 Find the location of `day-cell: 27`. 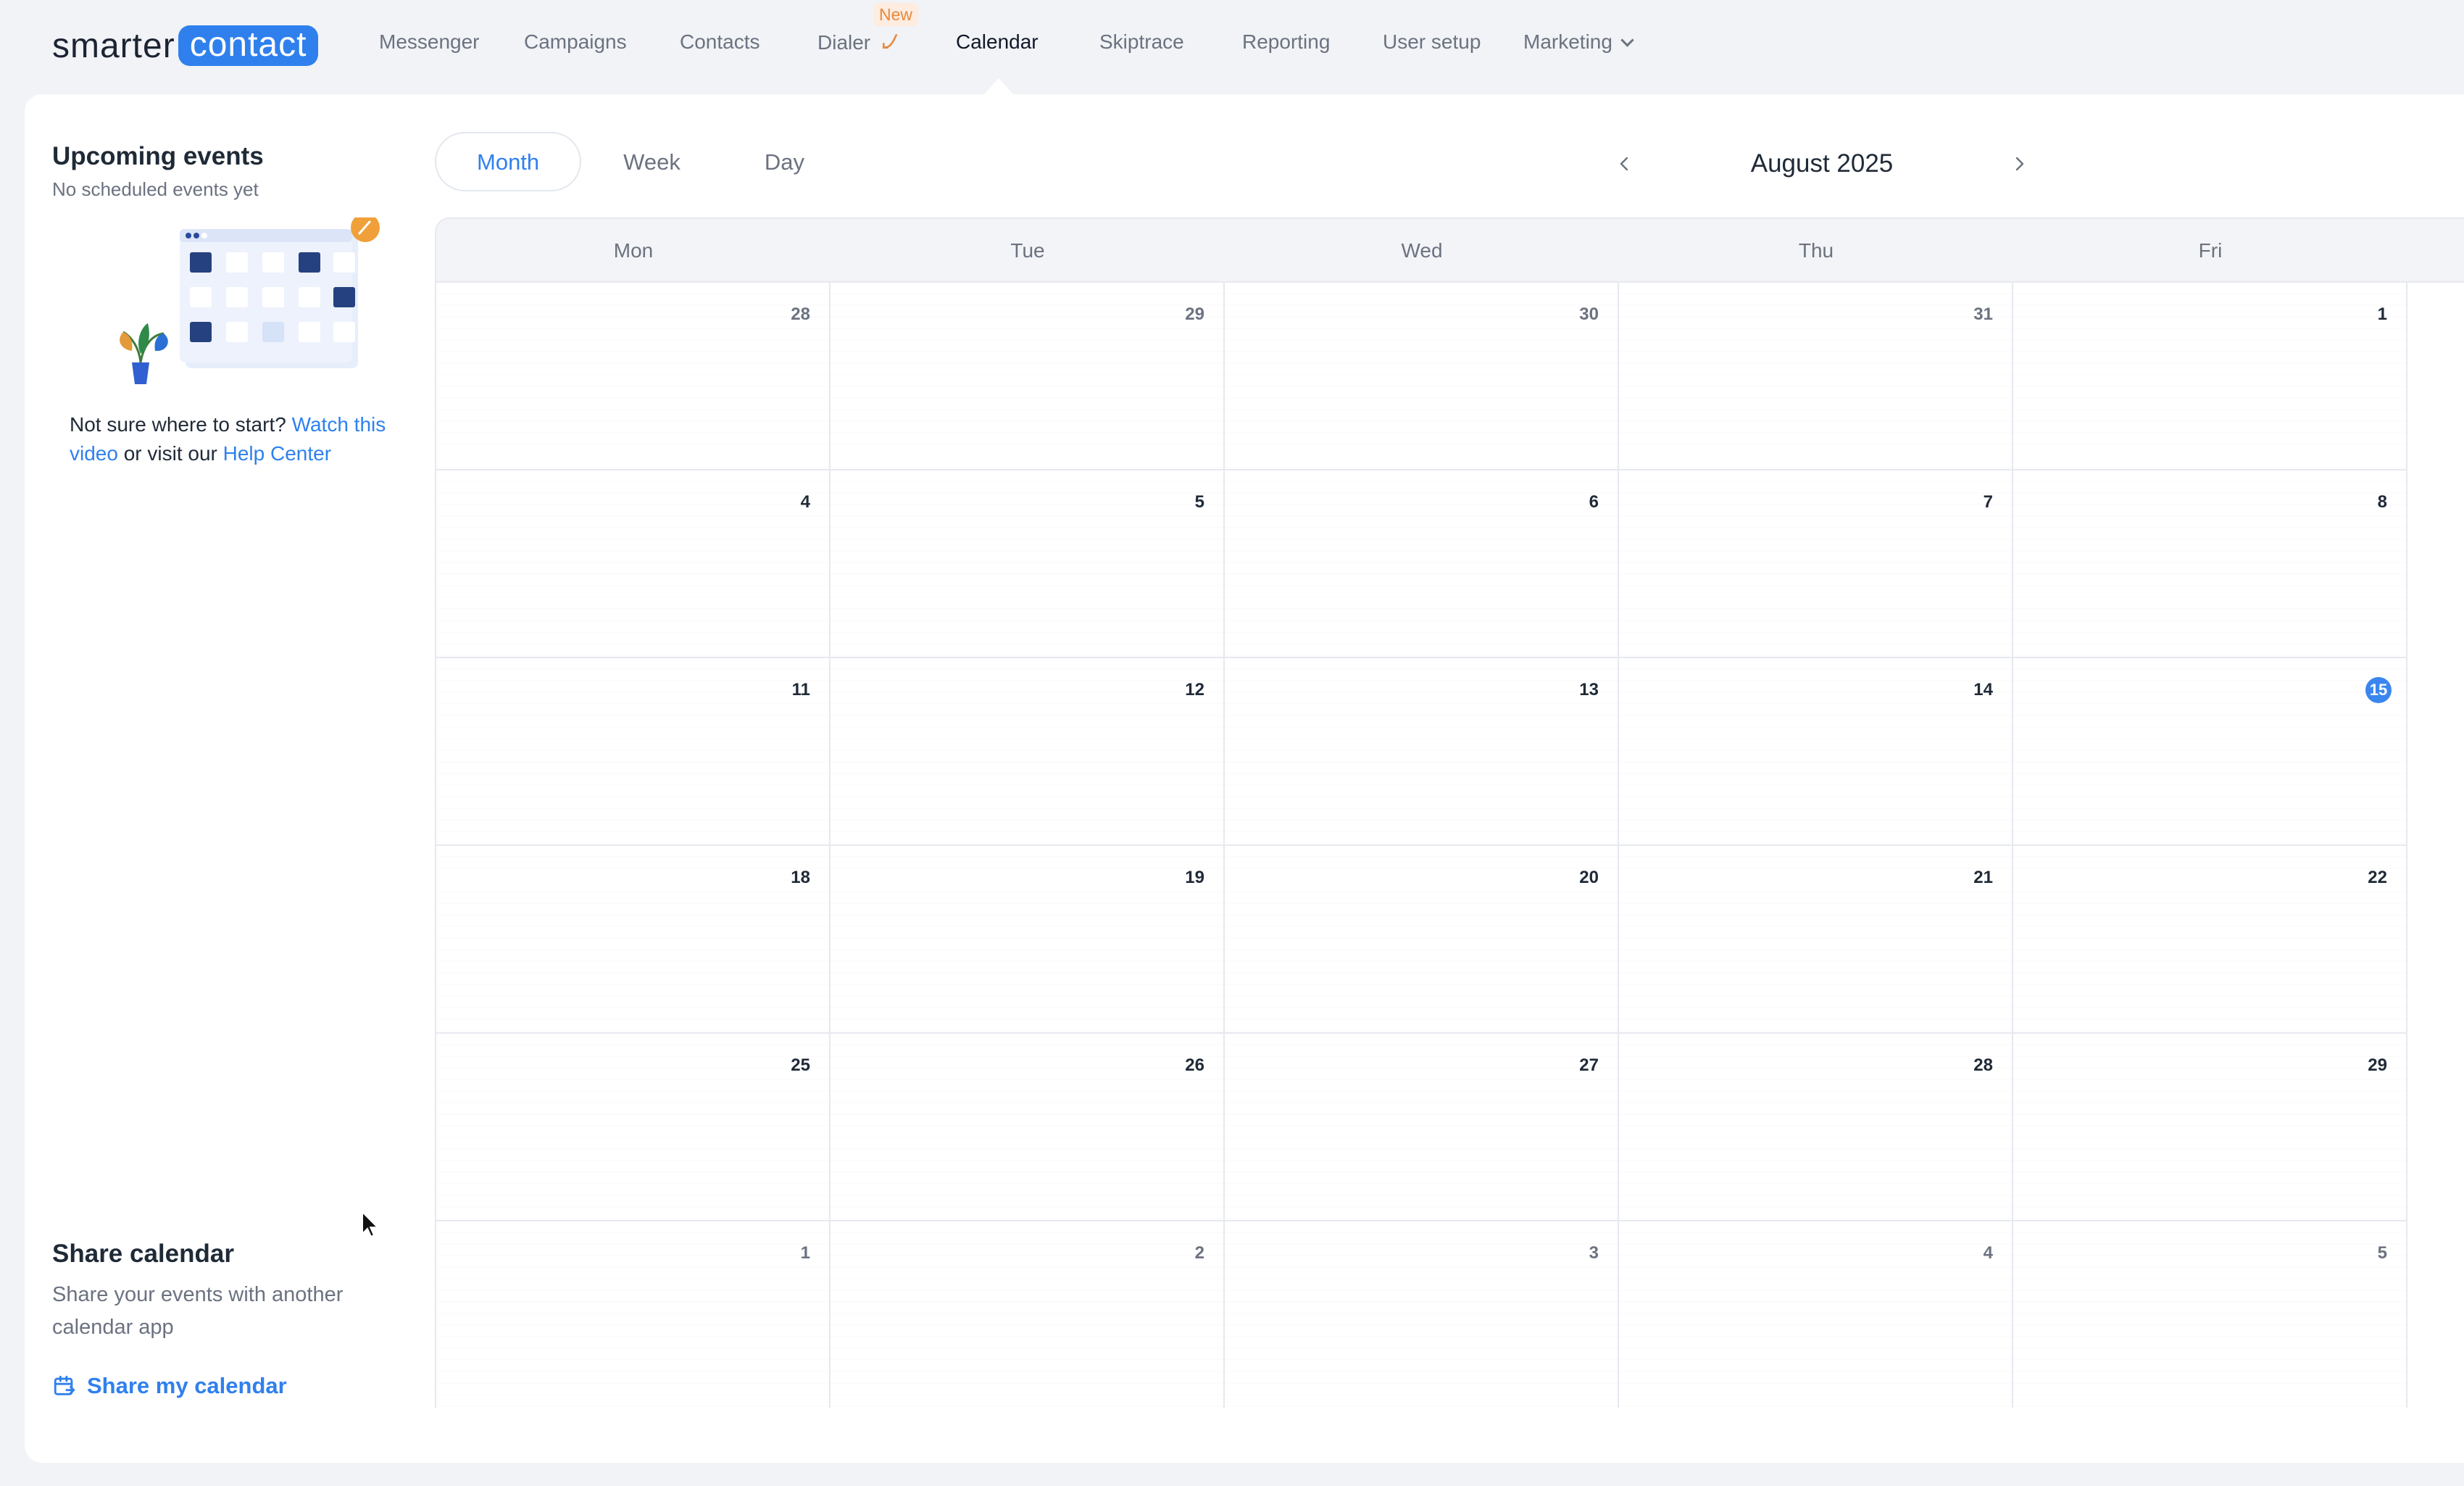

day-cell: 27 is located at coordinates (1422, 1127).